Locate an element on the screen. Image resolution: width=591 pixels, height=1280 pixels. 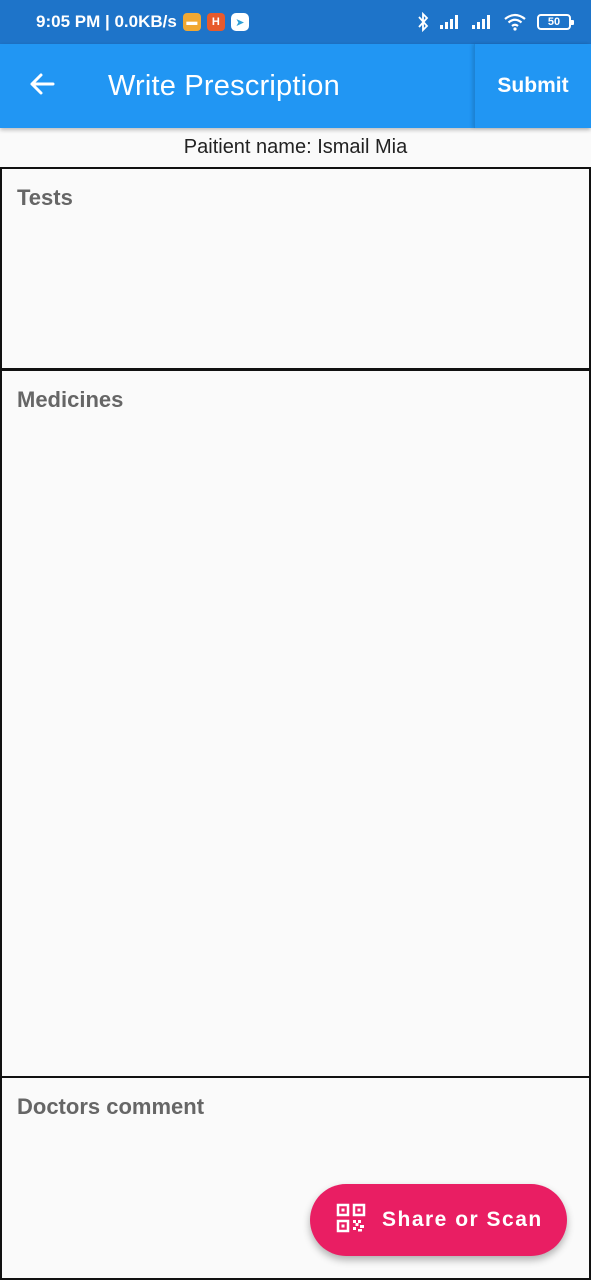
arrow-left-icon is located at coordinates (42, 86).